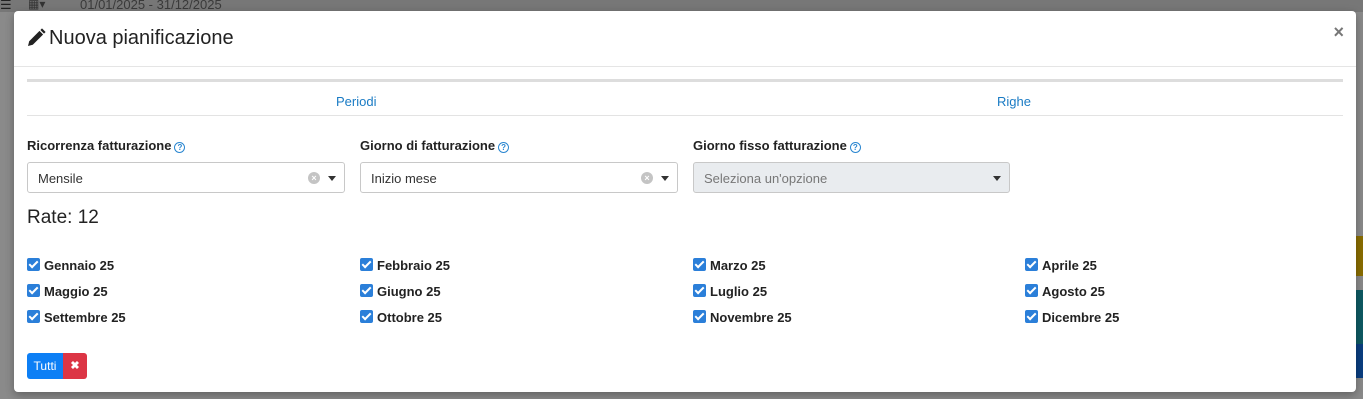 This screenshot has height=399, width=1363. What do you see at coordinates (1359, 317) in the screenshot?
I see `background-panel-teal` at bounding box center [1359, 317].